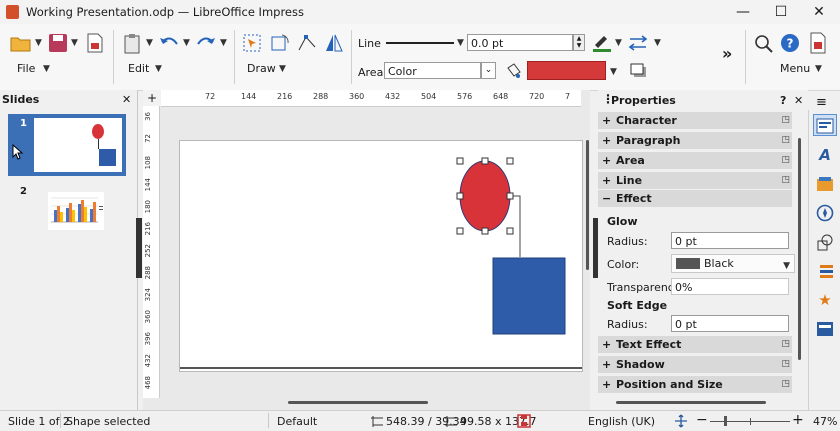 The image size is (840, 431). Describe the element at coordinates (206, 43) in the screenshot. I see `redo-icon` at that location.